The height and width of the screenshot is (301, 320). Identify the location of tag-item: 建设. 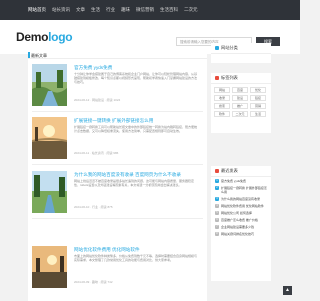
(240, 98).